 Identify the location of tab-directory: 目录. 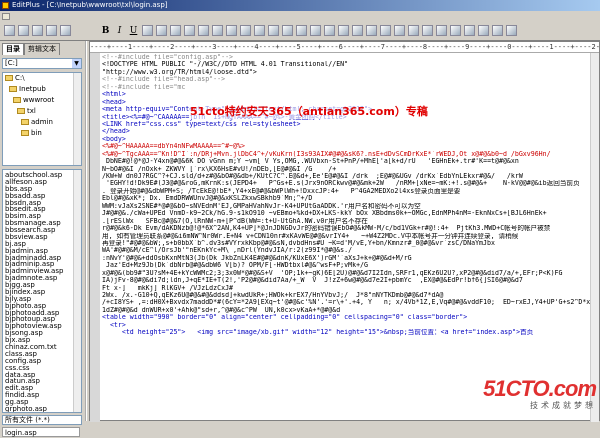
(13, 49).